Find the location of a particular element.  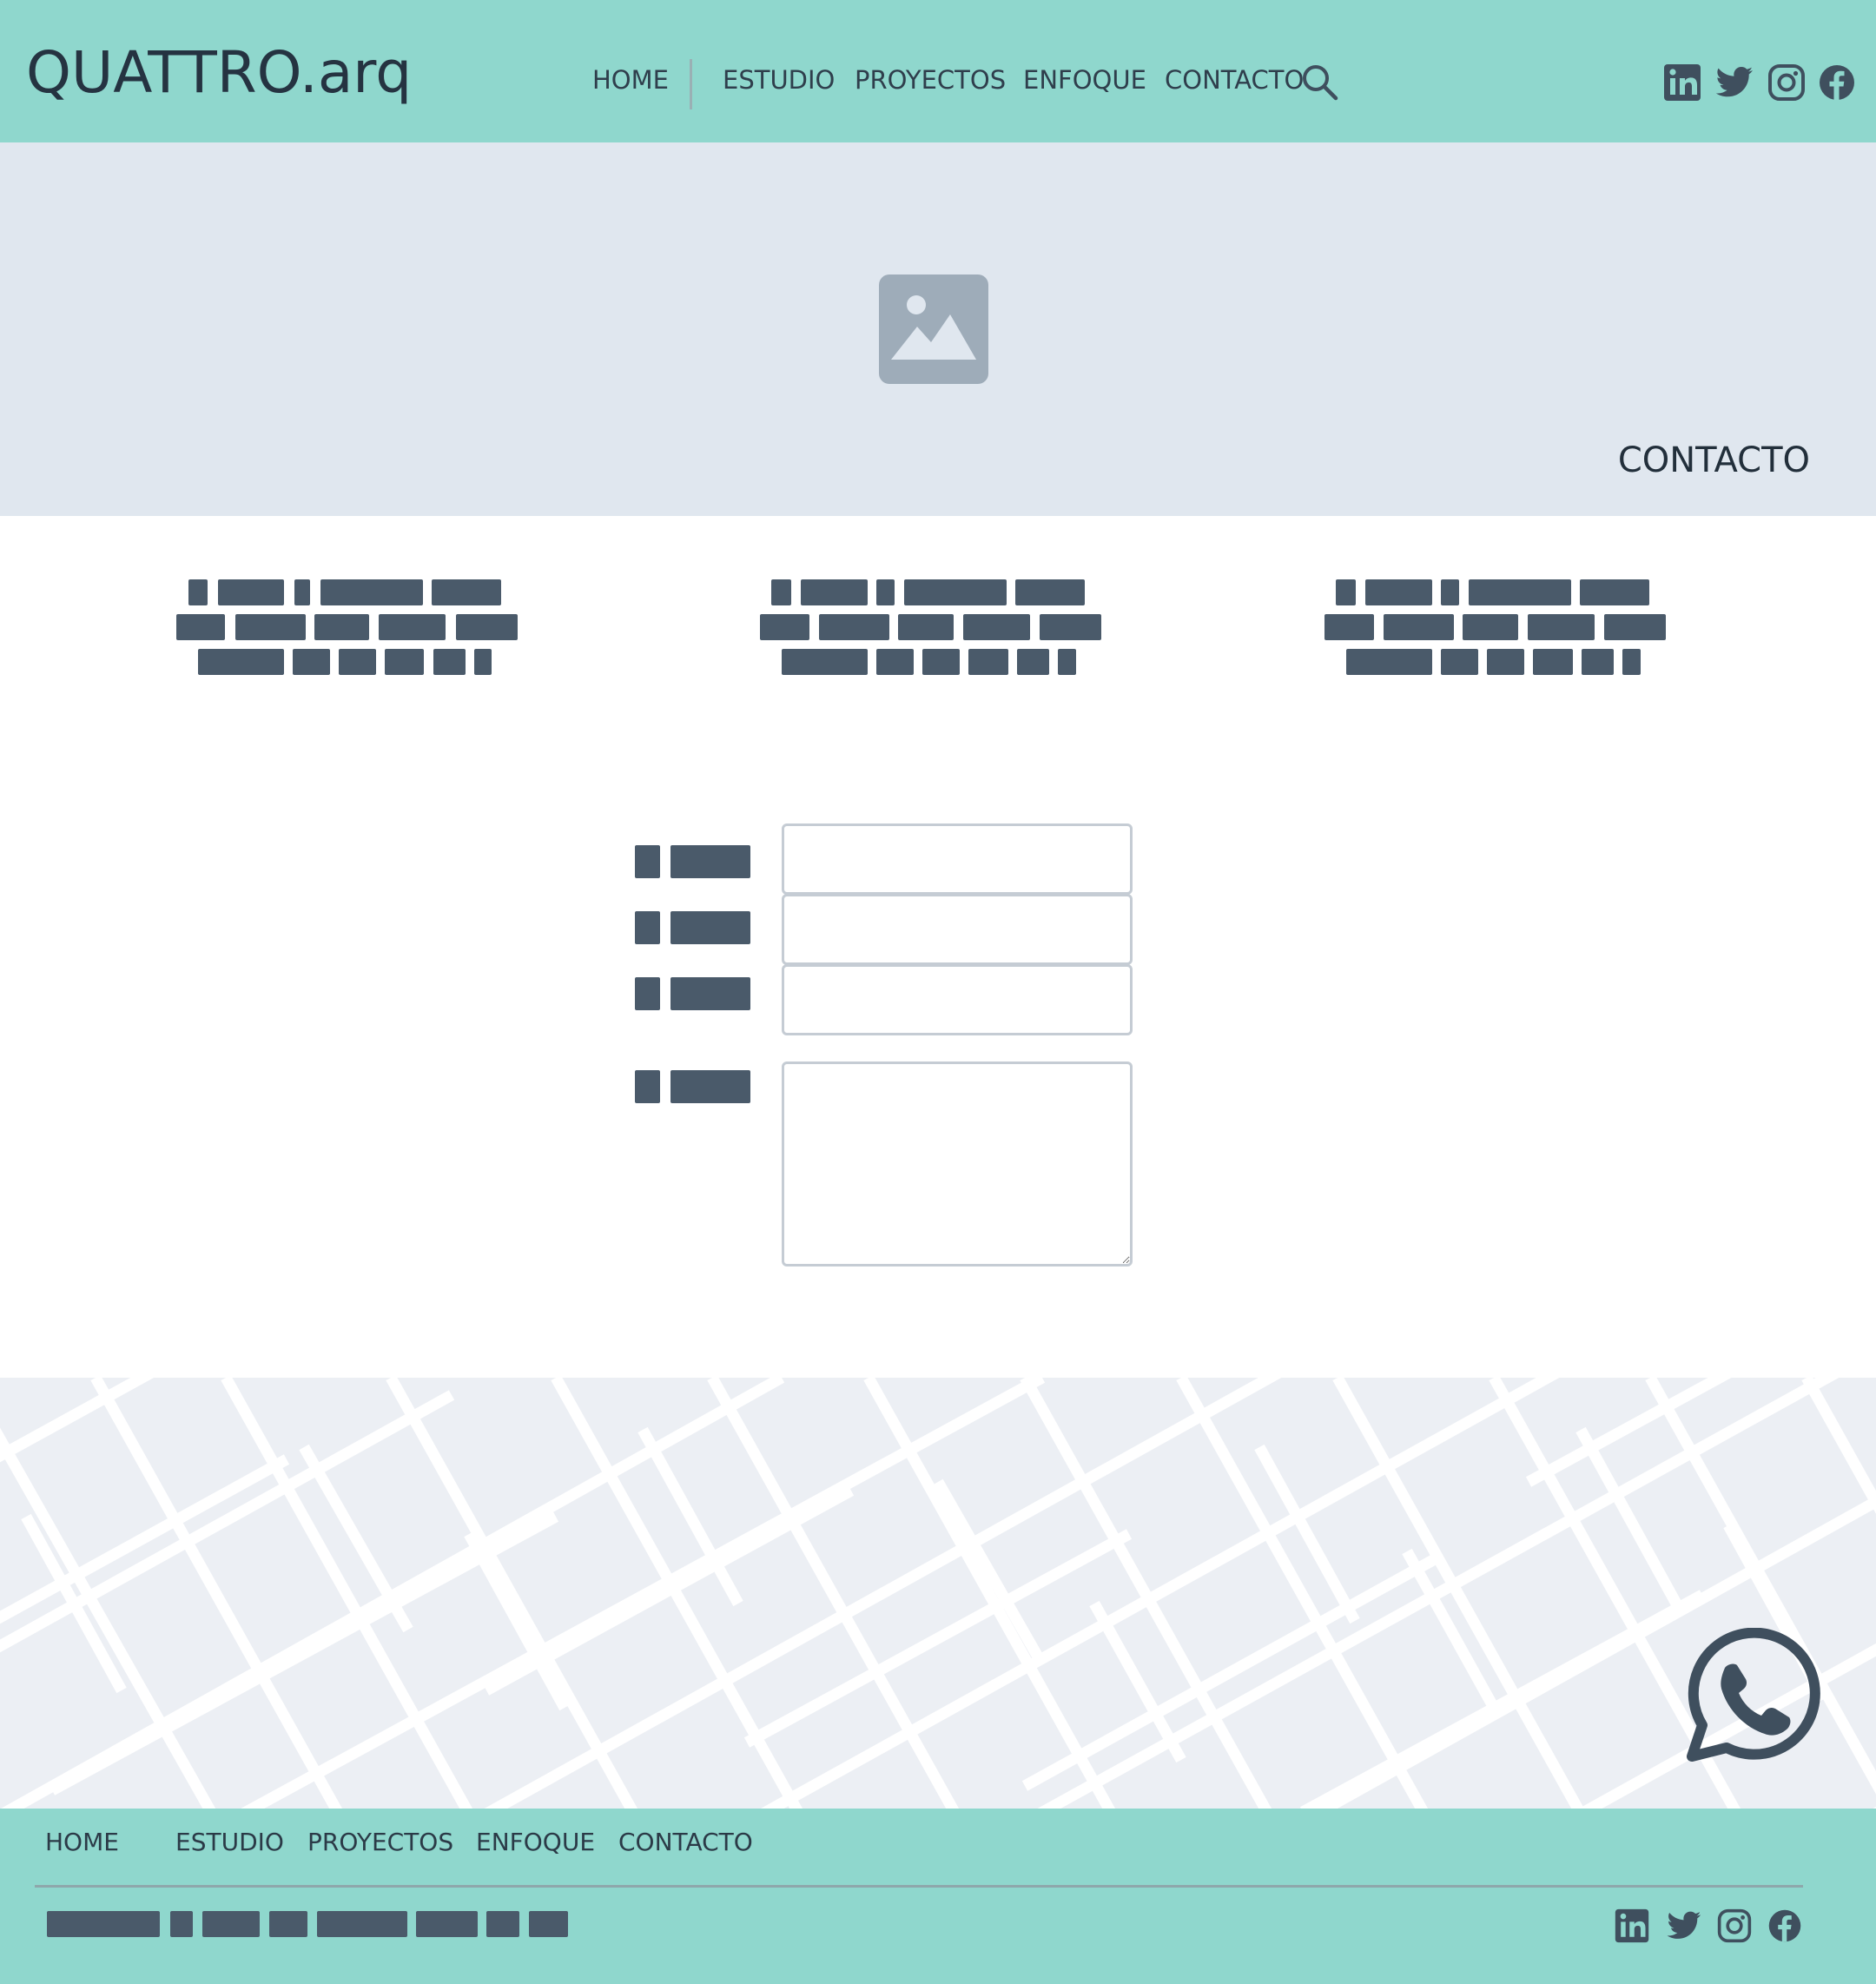

footer-divider is located at coordinates (919, 1886).